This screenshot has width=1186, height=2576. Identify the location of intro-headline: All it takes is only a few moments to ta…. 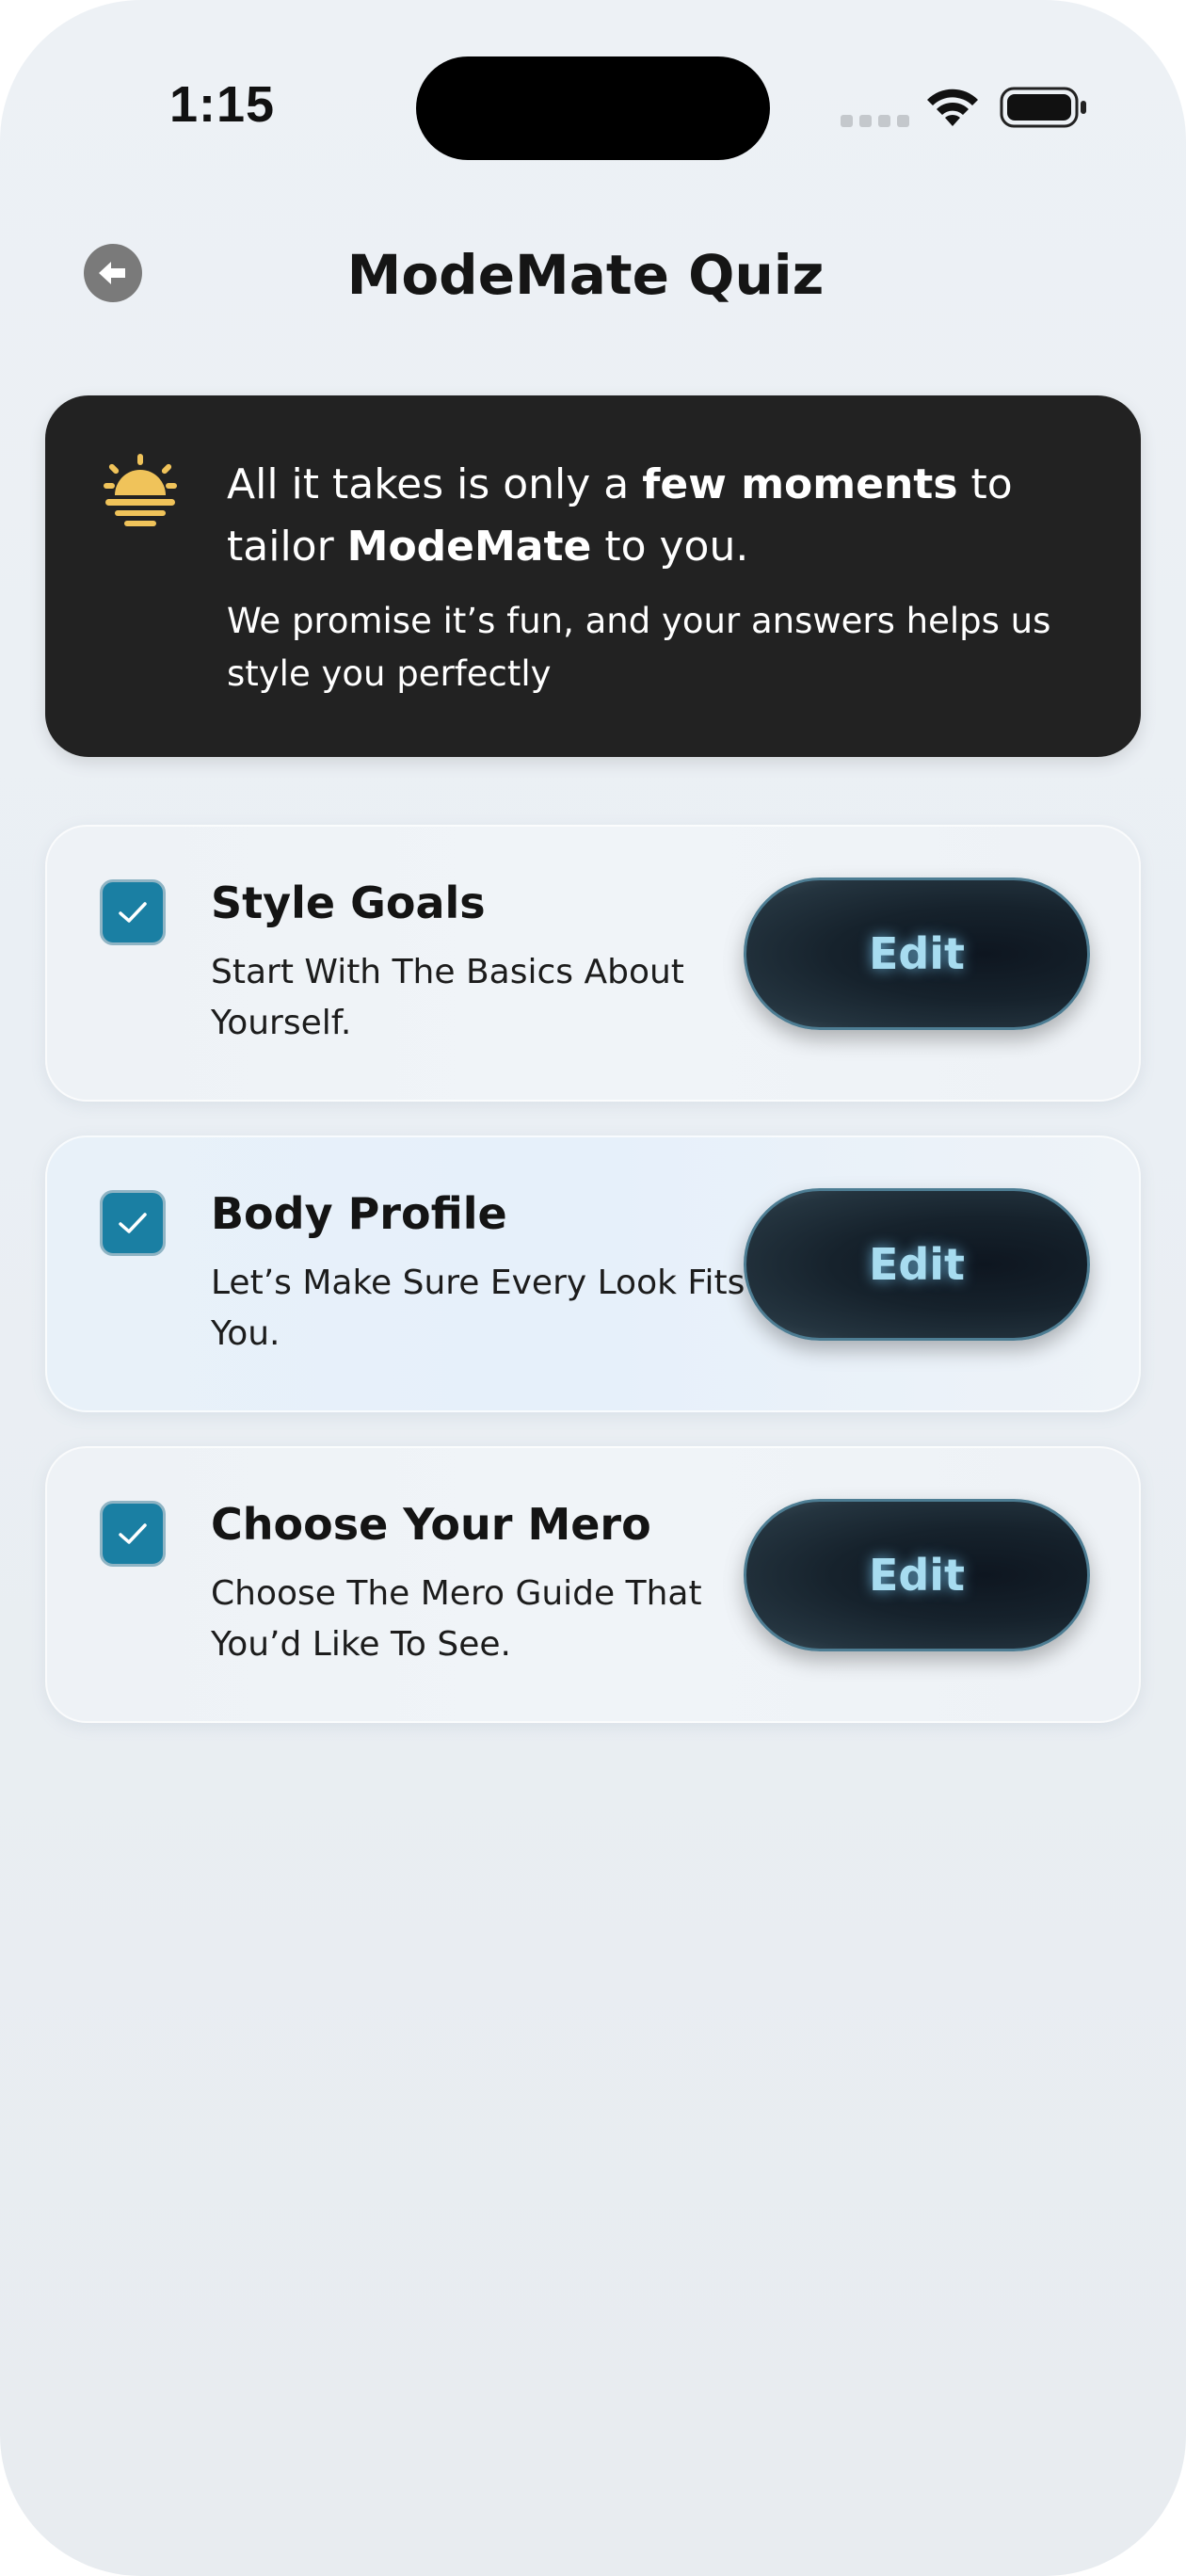
(660, 516).